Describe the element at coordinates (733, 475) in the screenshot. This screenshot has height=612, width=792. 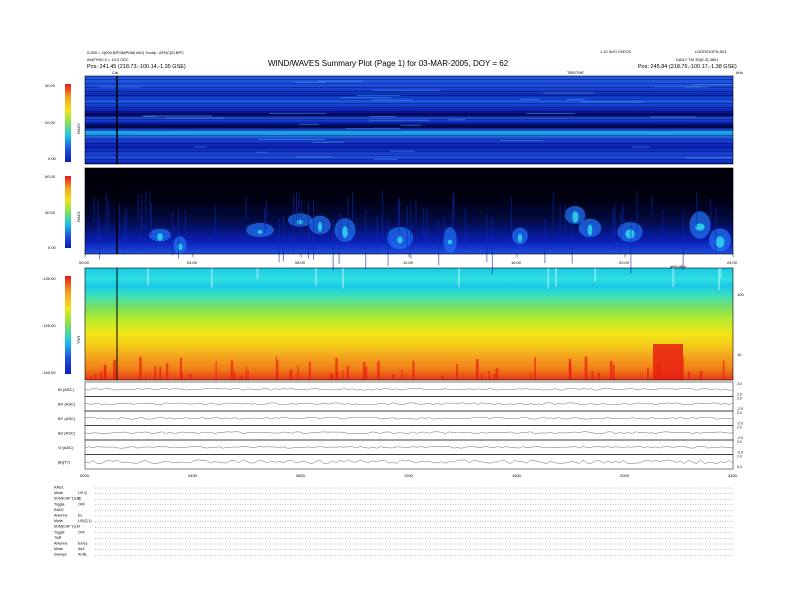
I see `bottom-time-tick-label: 2400` at that location.